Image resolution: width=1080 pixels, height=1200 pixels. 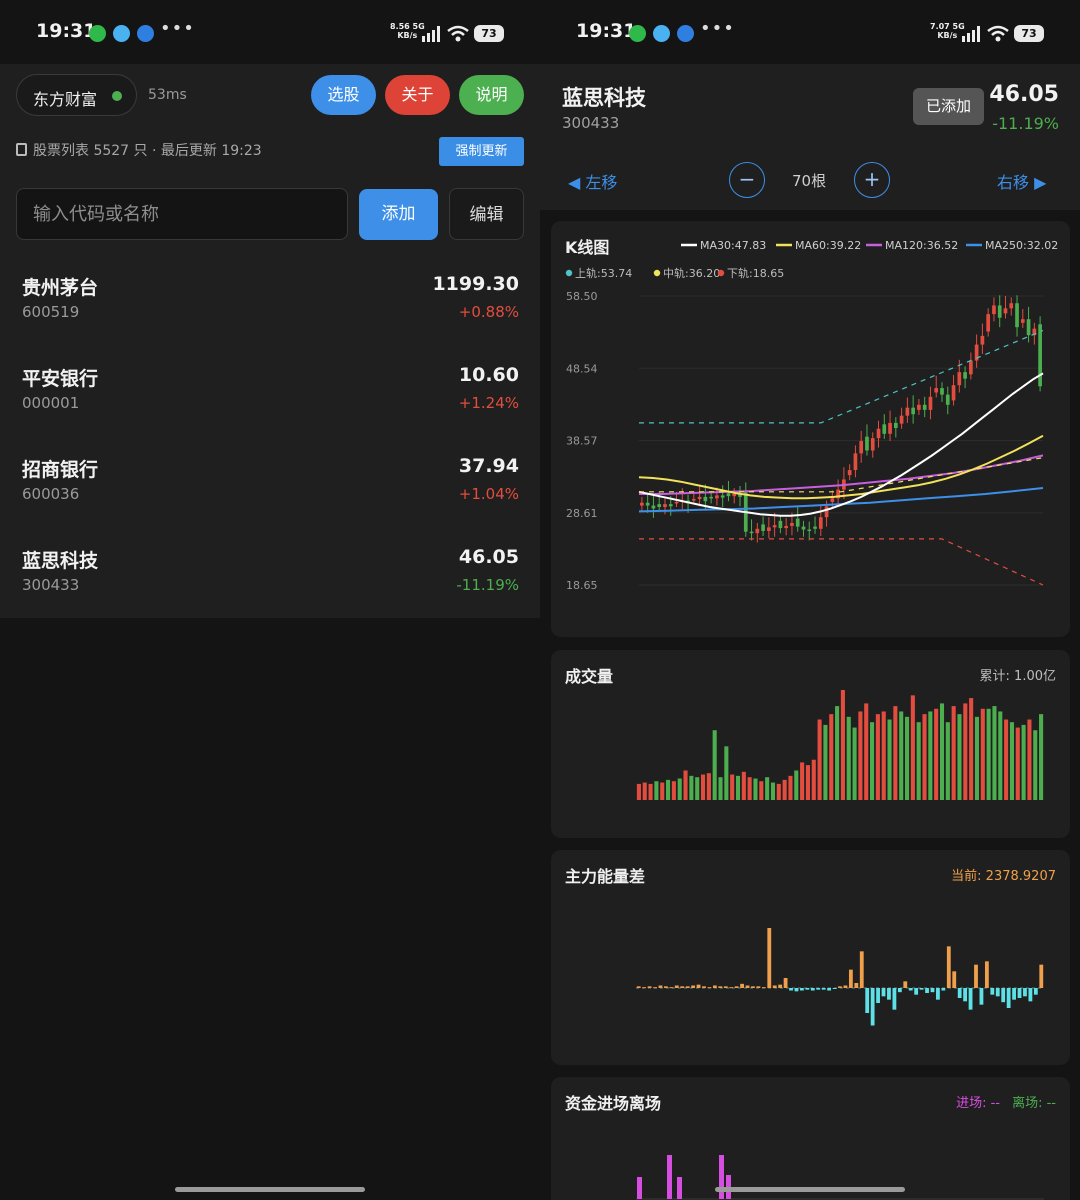 I want to click on stock-name: 招商银行, so click(x=60, y=470).